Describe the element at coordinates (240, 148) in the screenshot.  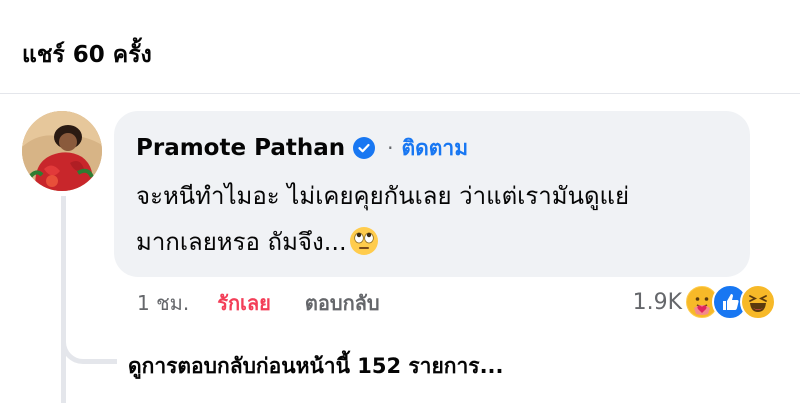
I see `author-name: Pramote Pathan` at that location.